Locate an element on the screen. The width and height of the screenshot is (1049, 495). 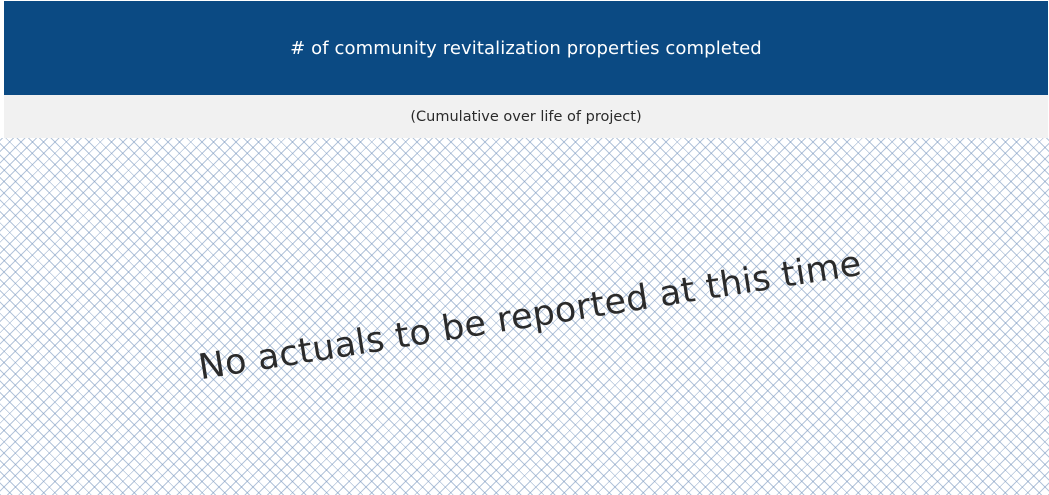
subheader-bar: (Cumulative over life of project) is located at coordinates (526, 116).